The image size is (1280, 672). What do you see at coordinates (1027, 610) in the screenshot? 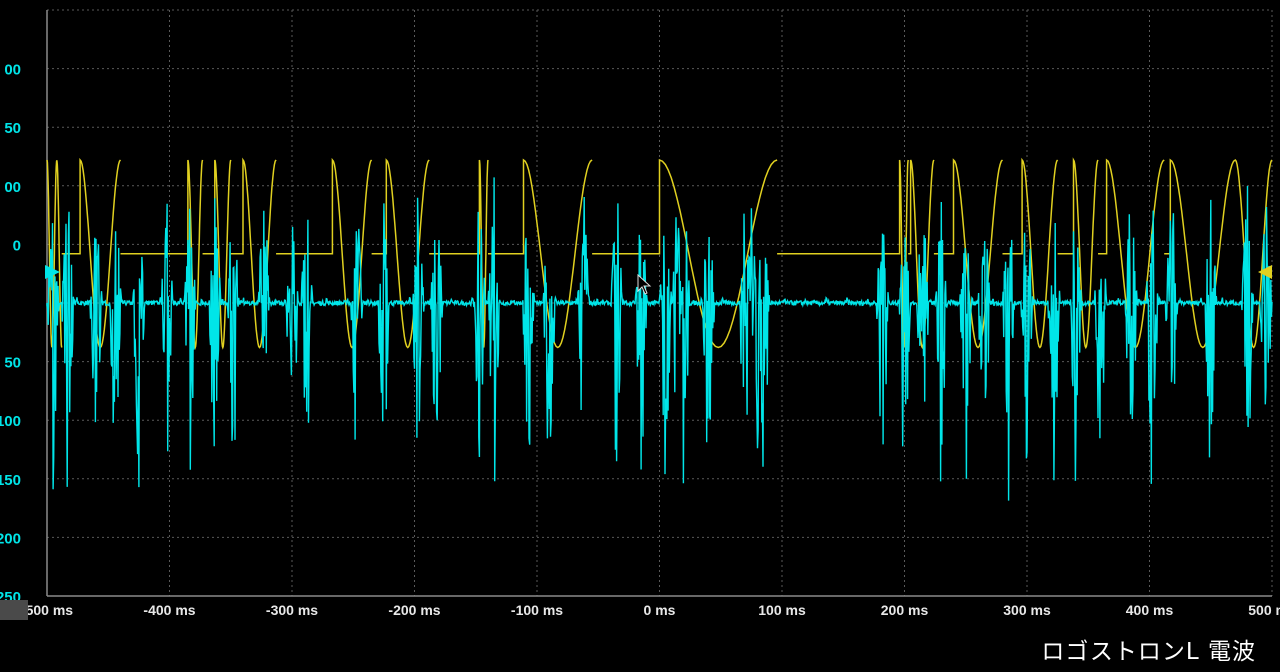
I see `x-tick-label: 300 ms` at bounding box center [1027, 610].